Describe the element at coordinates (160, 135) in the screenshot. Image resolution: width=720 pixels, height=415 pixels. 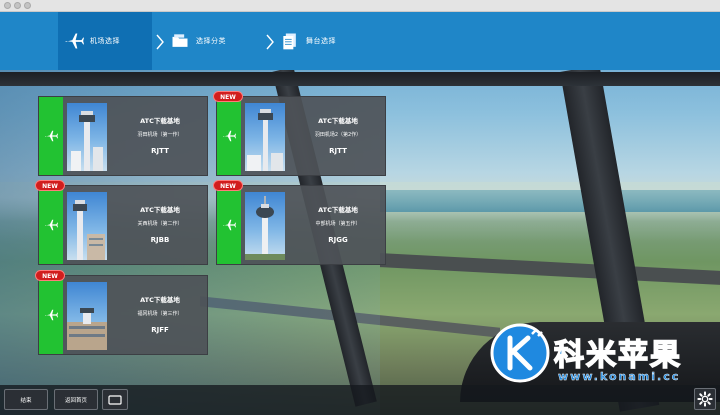
I see `card-subtitle: 羽田机场（第一作）` at that location.